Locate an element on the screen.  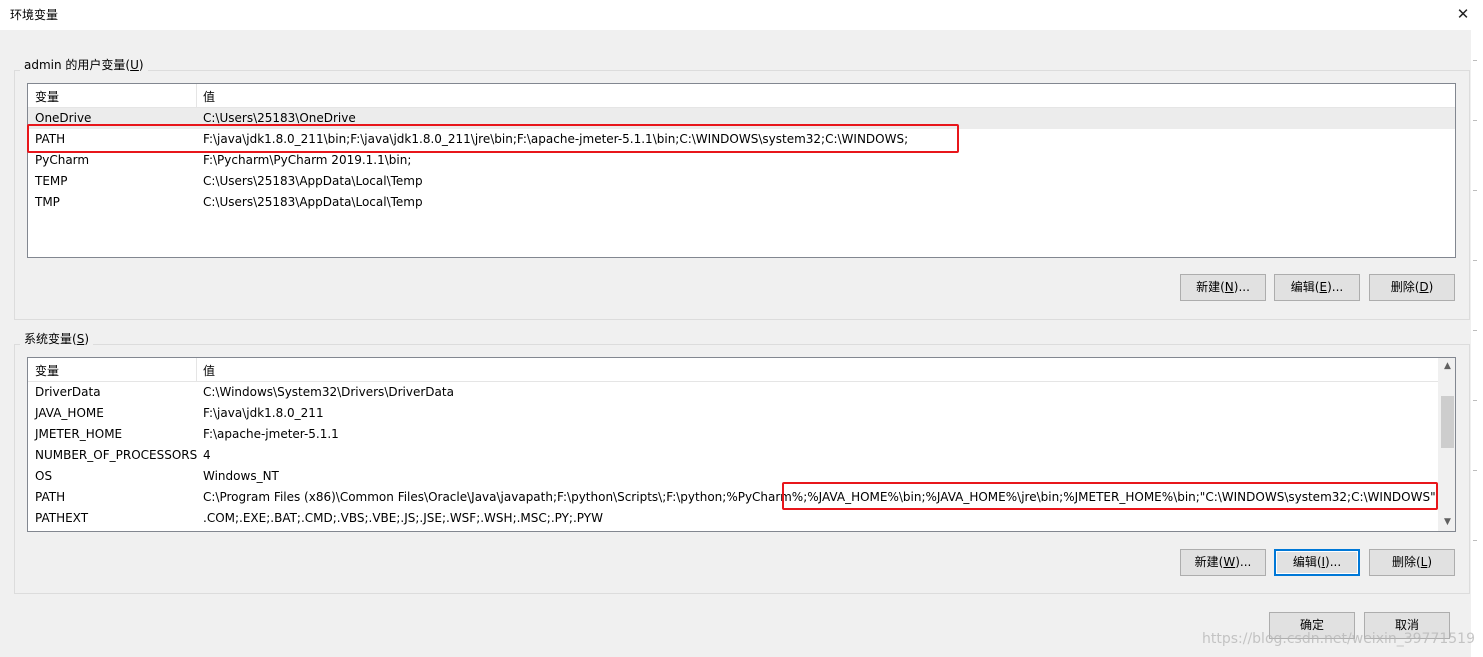
variable-value: Windows_NT is located at coordinates (241, 476).